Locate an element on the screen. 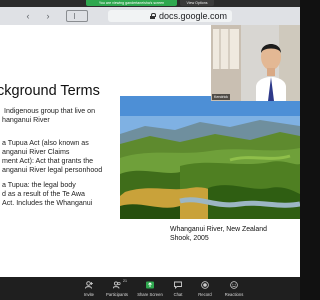  screen-share-banner: You are viewing gandertaneisha's screen is located at coordinates (131, 3).